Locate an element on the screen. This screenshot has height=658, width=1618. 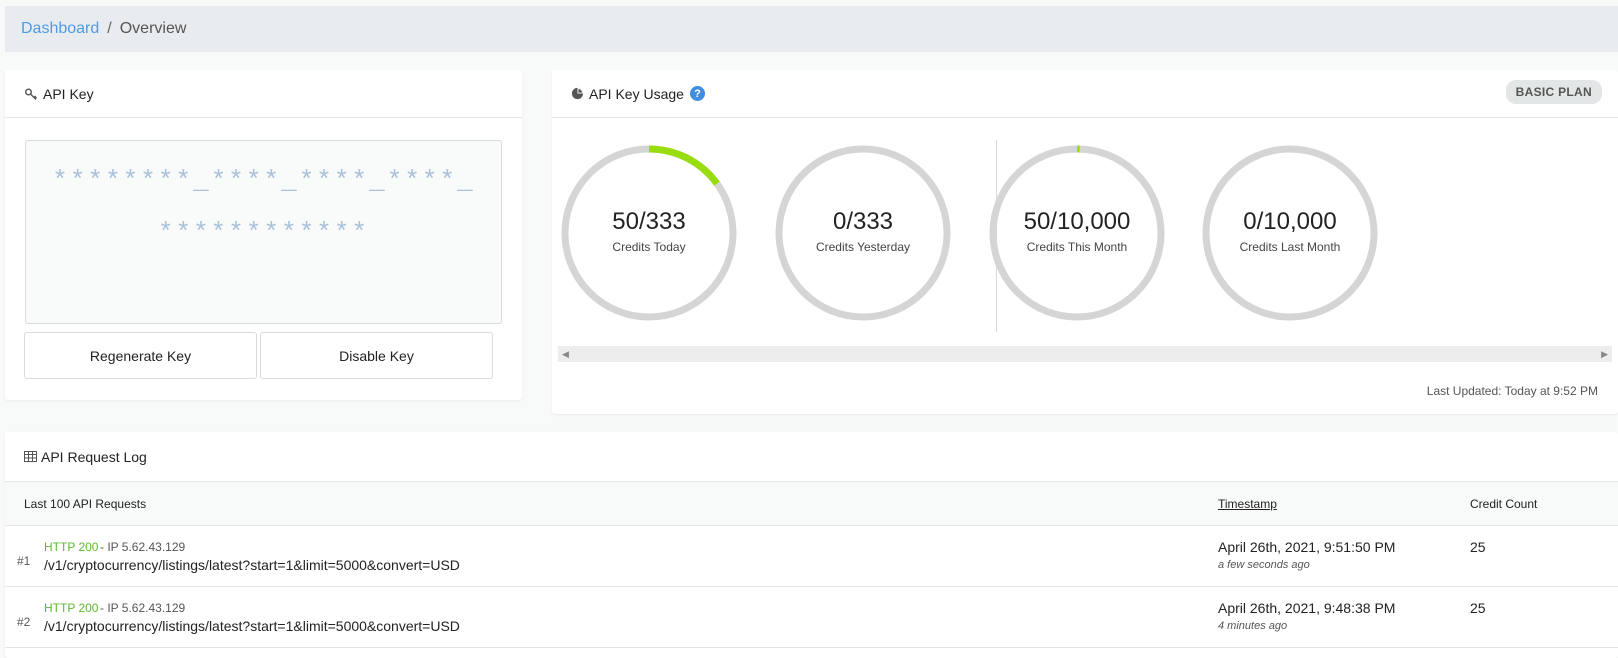
api-key-masked-line-2: ************ is located at coordinates (263, 233).